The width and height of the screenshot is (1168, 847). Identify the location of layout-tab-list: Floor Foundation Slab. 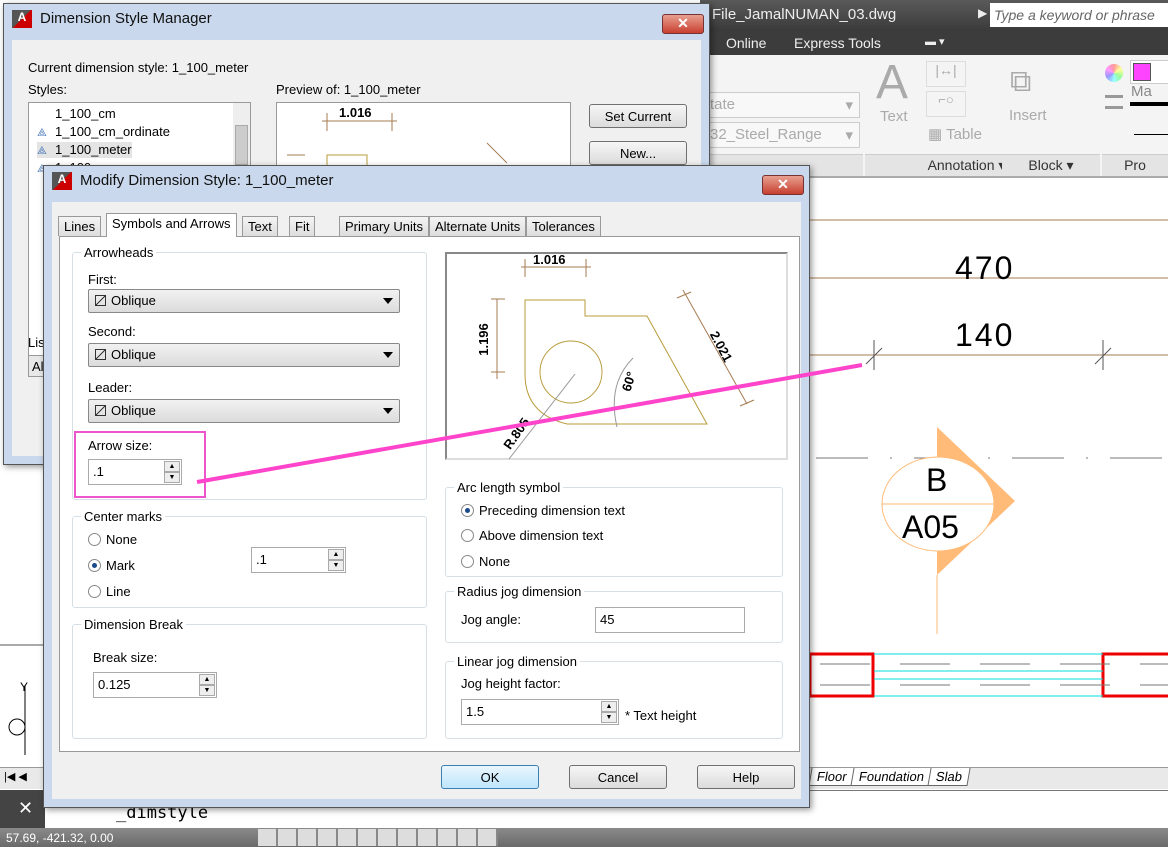
(889, 777).